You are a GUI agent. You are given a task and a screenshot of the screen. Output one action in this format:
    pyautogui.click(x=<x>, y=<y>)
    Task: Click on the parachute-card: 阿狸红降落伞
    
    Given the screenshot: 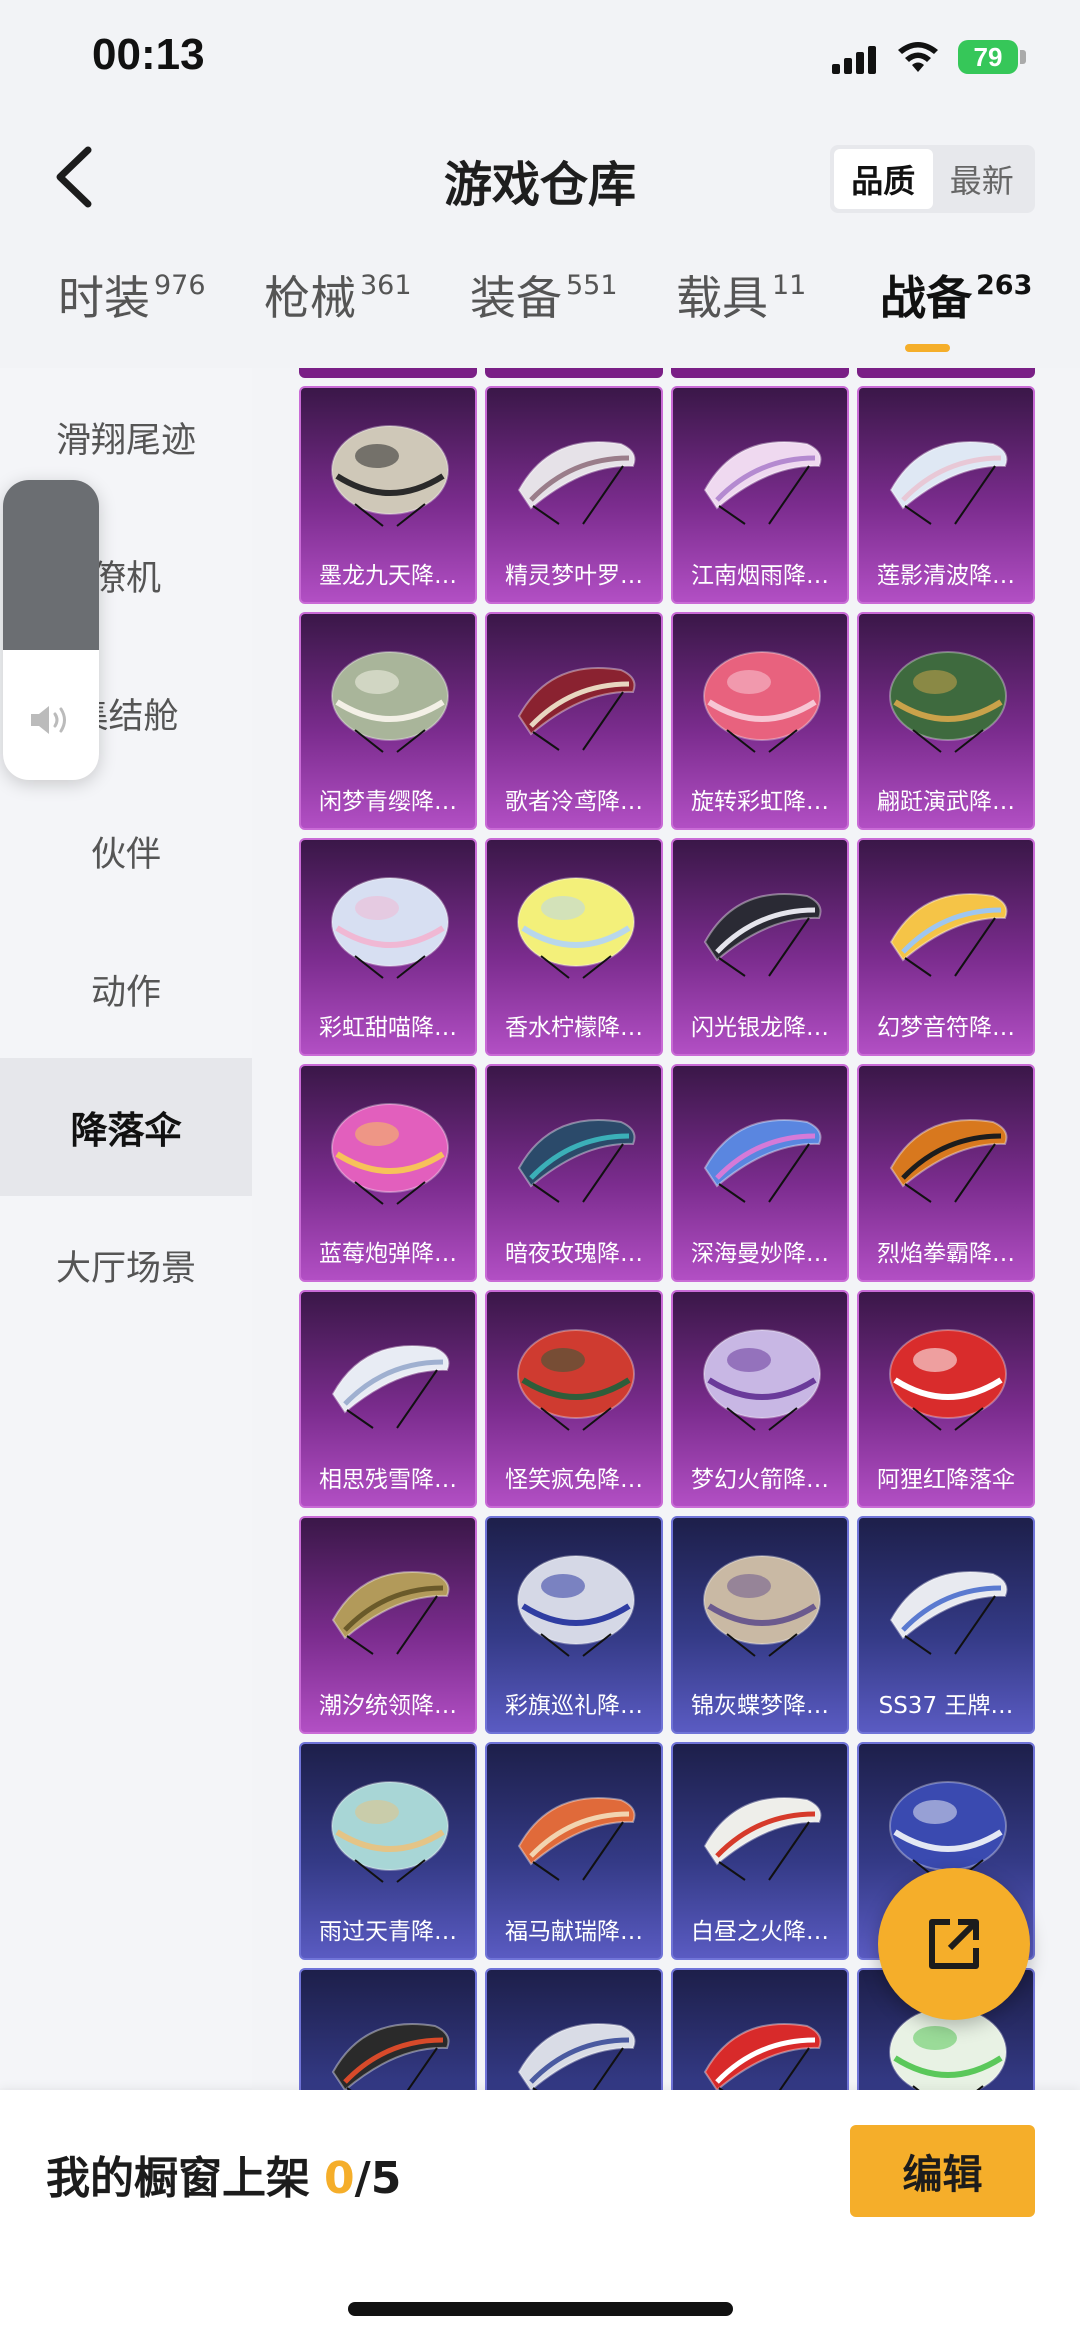 What is the action you would take?
    pyautogui.click(x=946, y=1399)
    